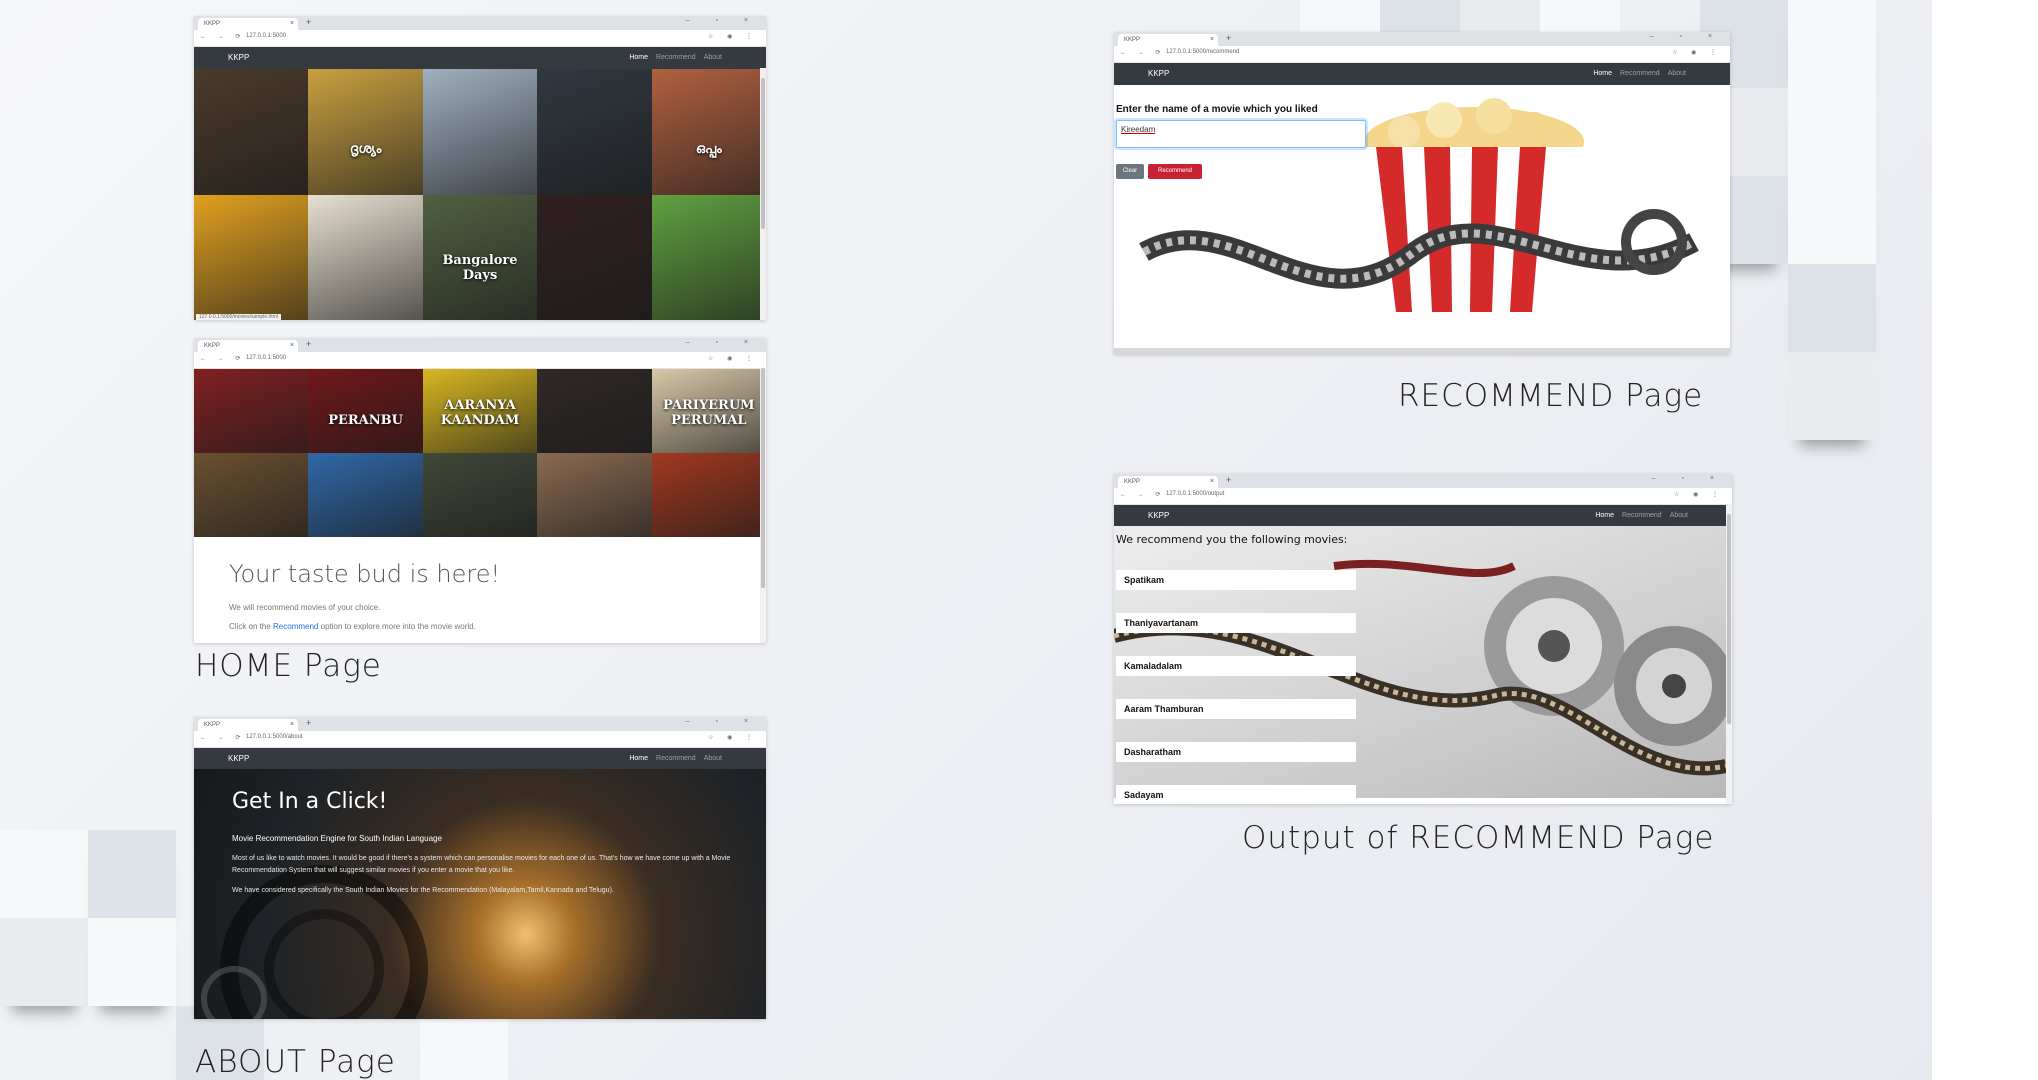 The image size is (2038, 1080). Describe the element at coordinates (295, 1062) in the screenshot. I see `about-caption: ABOUT Page` at that location.